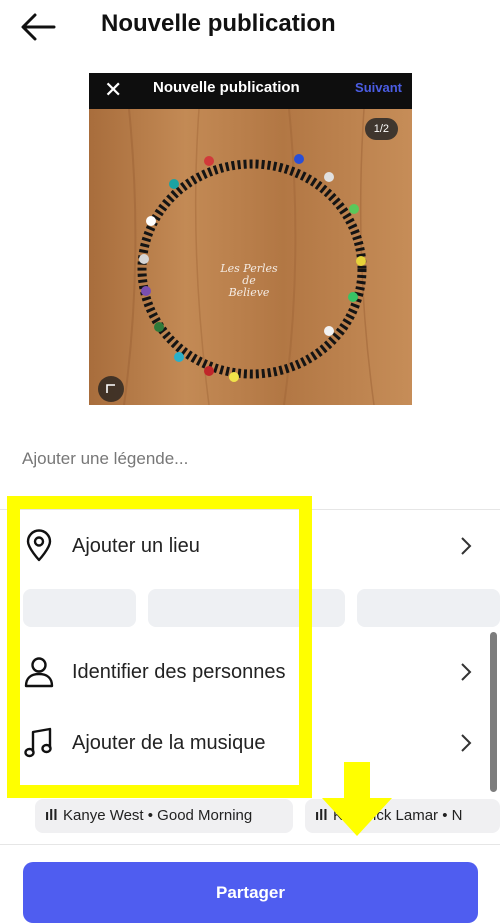 Image resolution: width=500 pixels, height=923 pixels. Describe the element at coordinates (158, 815) in the screenshot. I see `music-suggestion-label: Kanye West • Good Morning` at that location.